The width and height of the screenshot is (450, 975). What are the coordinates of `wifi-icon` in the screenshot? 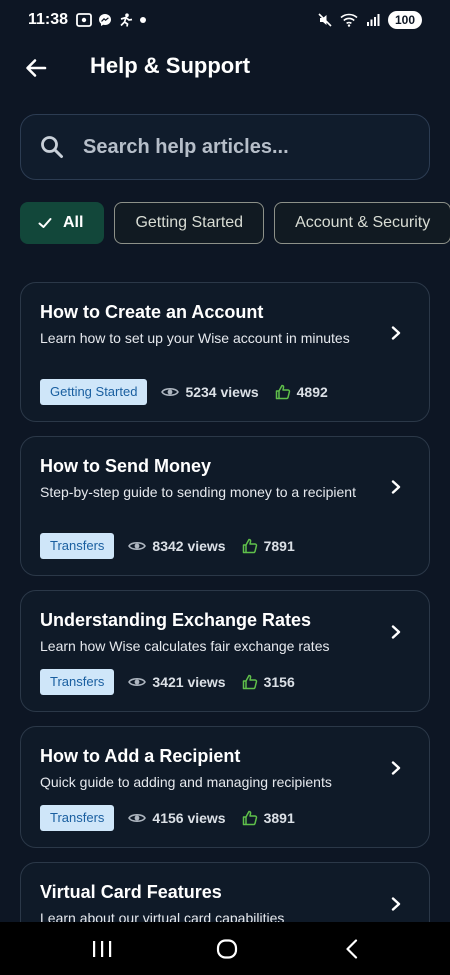 It's located at (349, 20).